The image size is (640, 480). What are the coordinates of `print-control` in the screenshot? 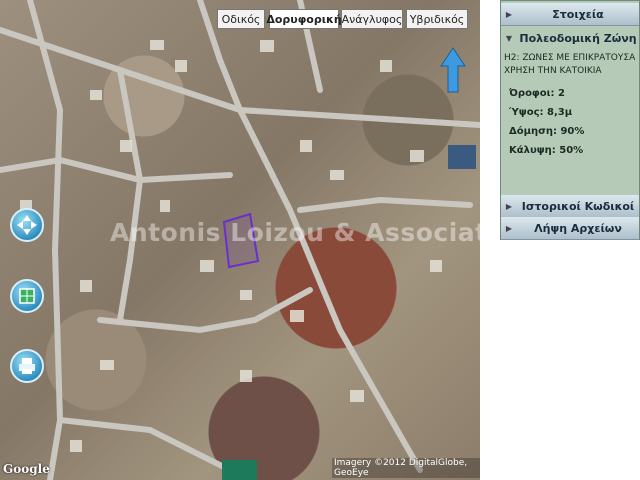 It's located at (27, 366).